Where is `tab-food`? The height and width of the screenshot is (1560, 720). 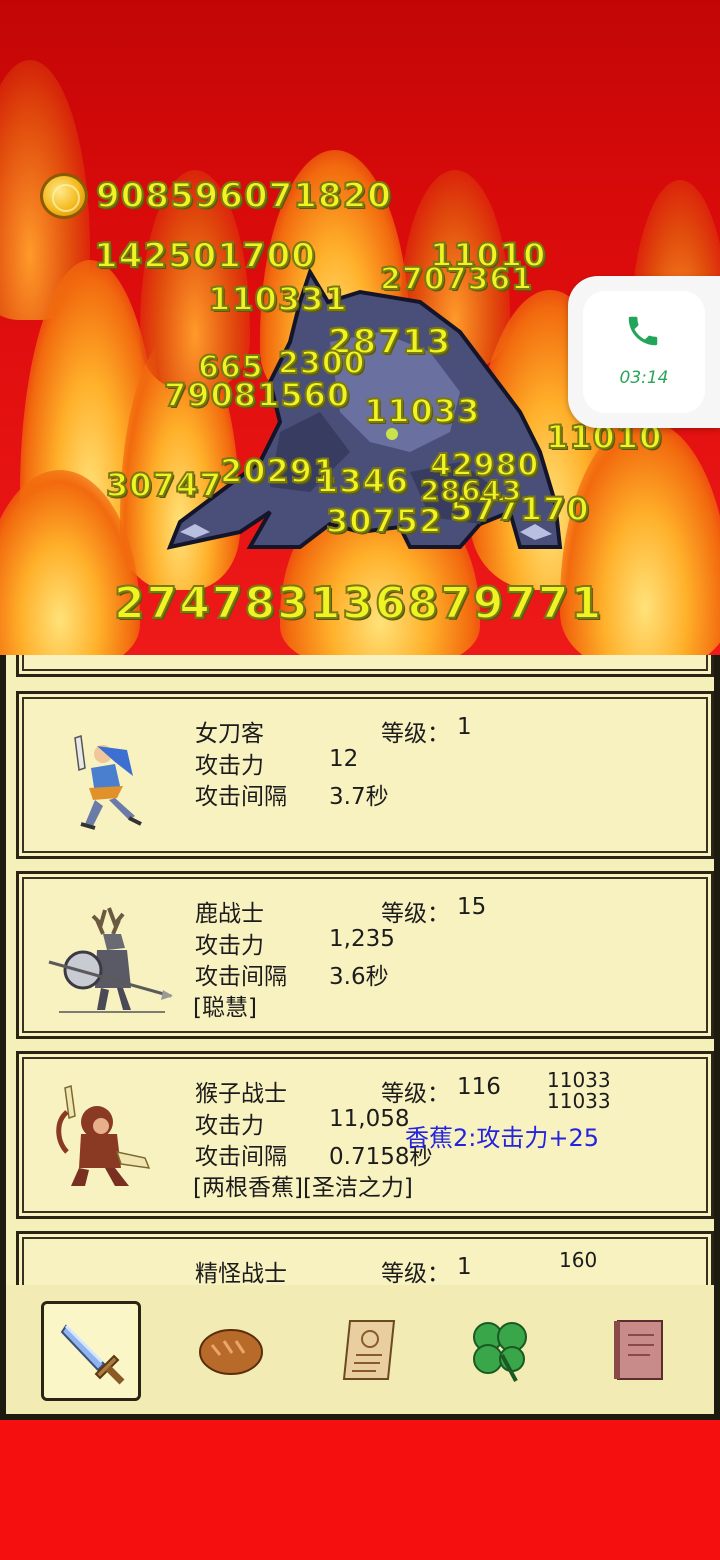 tab-food is located at coordinates (232, 1351).